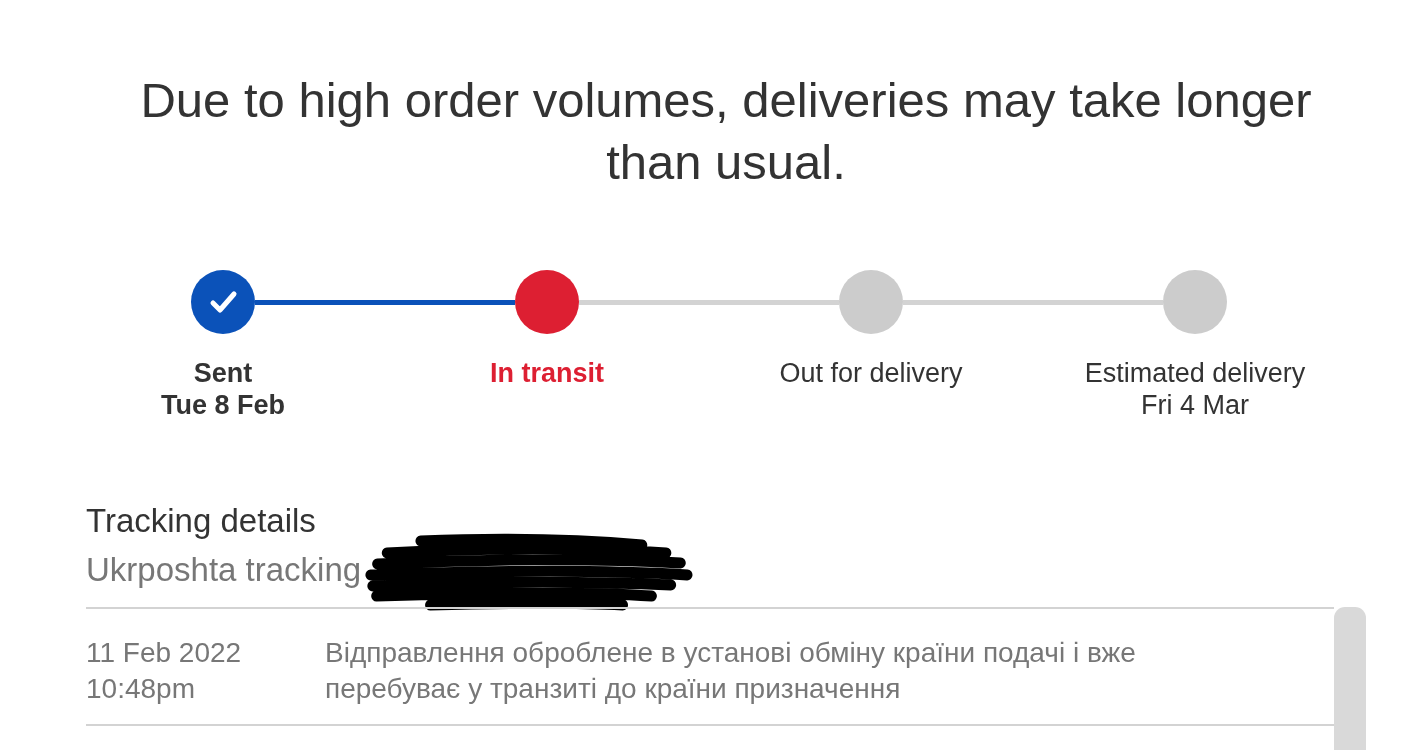  Describe the element at coordinates (547, 373) in the screenshot. I see `step-label: In transit` at that location.